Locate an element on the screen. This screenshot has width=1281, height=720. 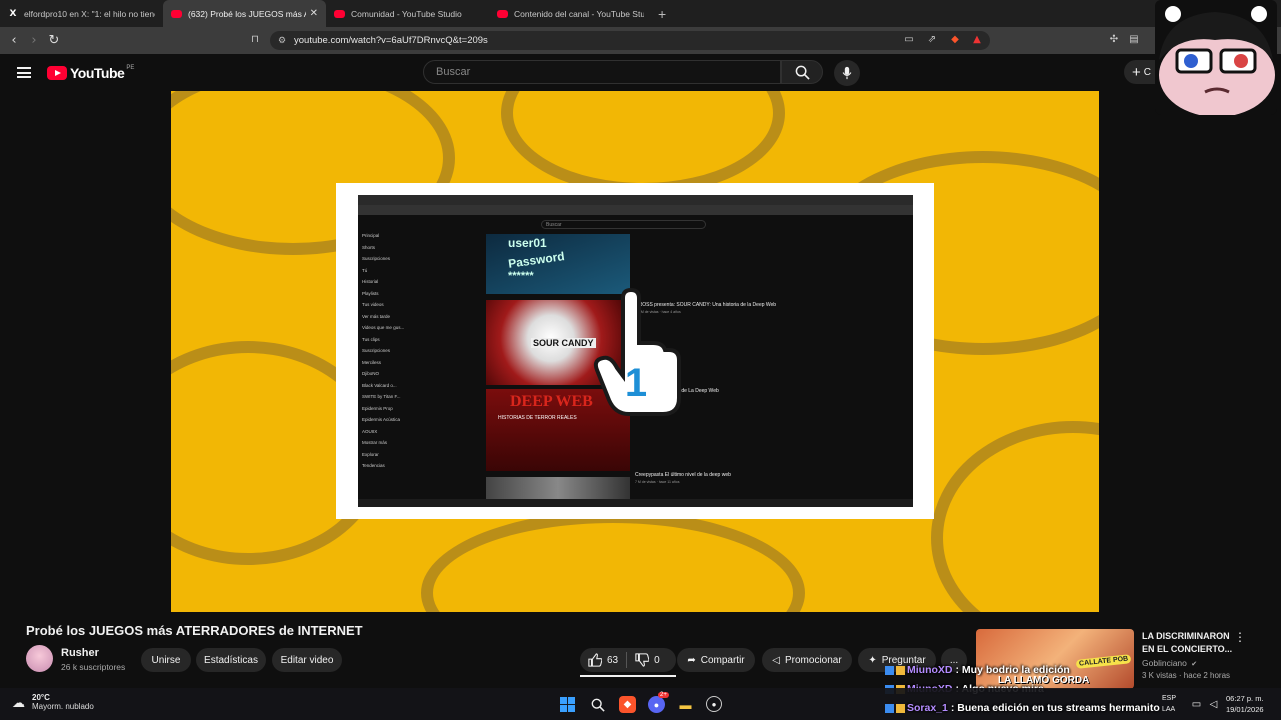
brave-shields-icon: ◆ is located at coordinates (955, 39).